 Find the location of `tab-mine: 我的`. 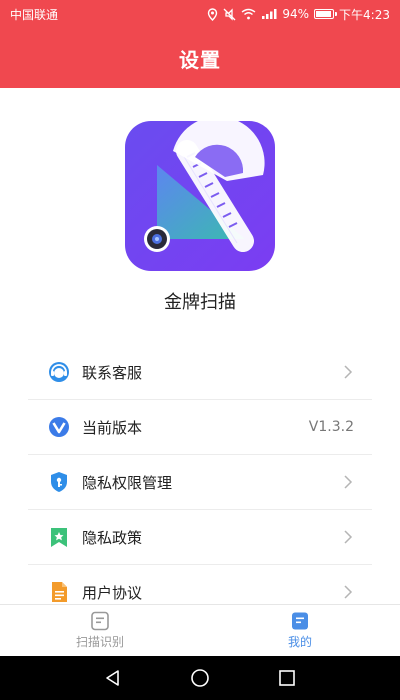

tab-mine: 我的 is located at coordinates (300, 630).